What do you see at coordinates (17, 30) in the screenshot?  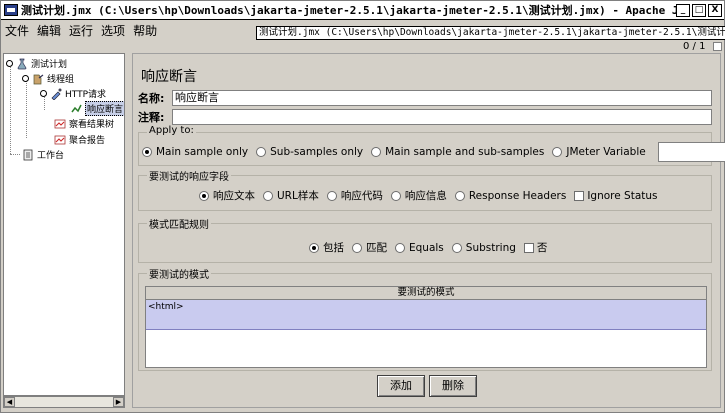 I see `menu-file: 文件` at bounding box center [17, 30].